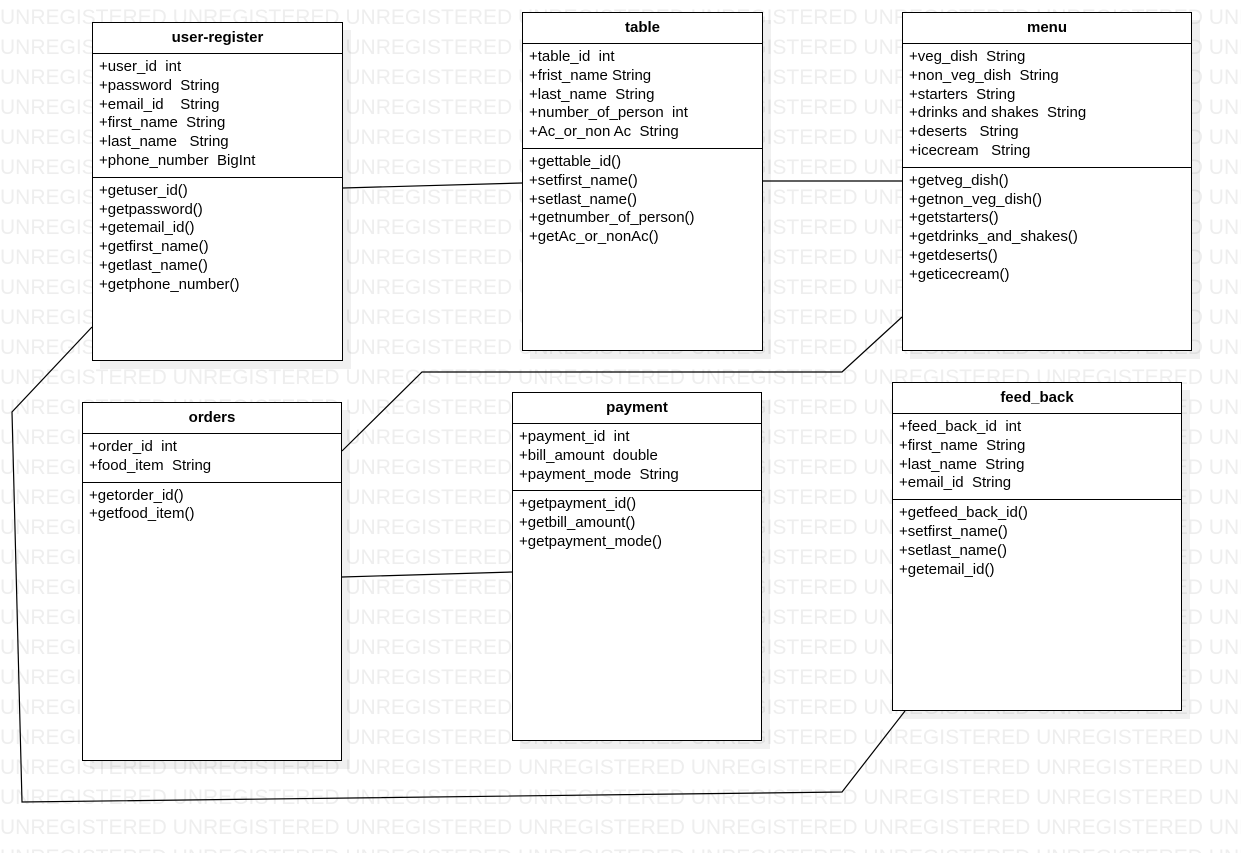 This screenshot has height=853, width=1241. What do you see at coordinates (976, 199) in the screenshot?
I see `method: +getnon_veg_dish()` at bounding box center [976, 199].